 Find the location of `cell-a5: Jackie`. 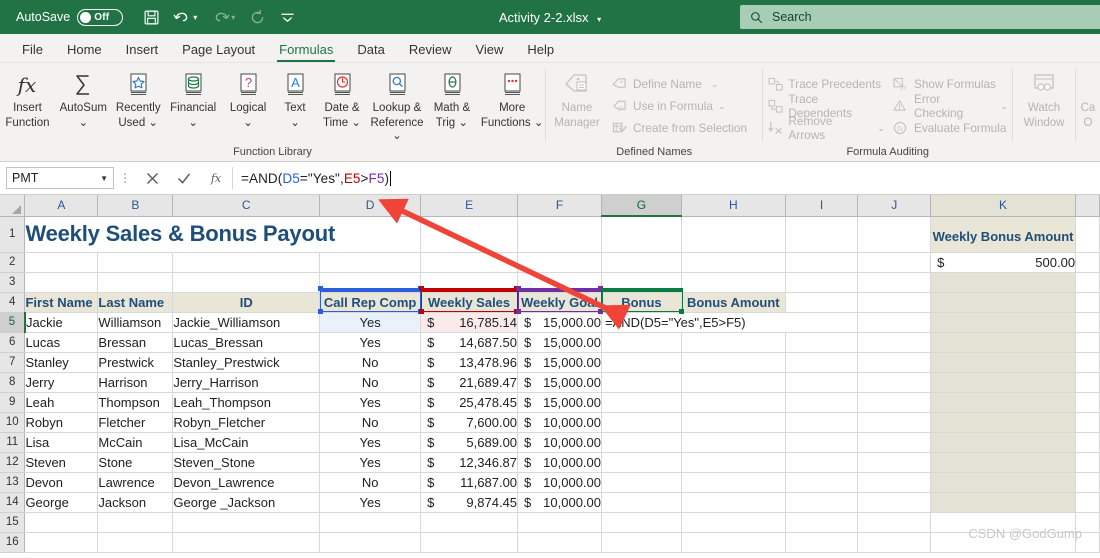

cell-a5: Jackie is located at coordinates (61, 322).